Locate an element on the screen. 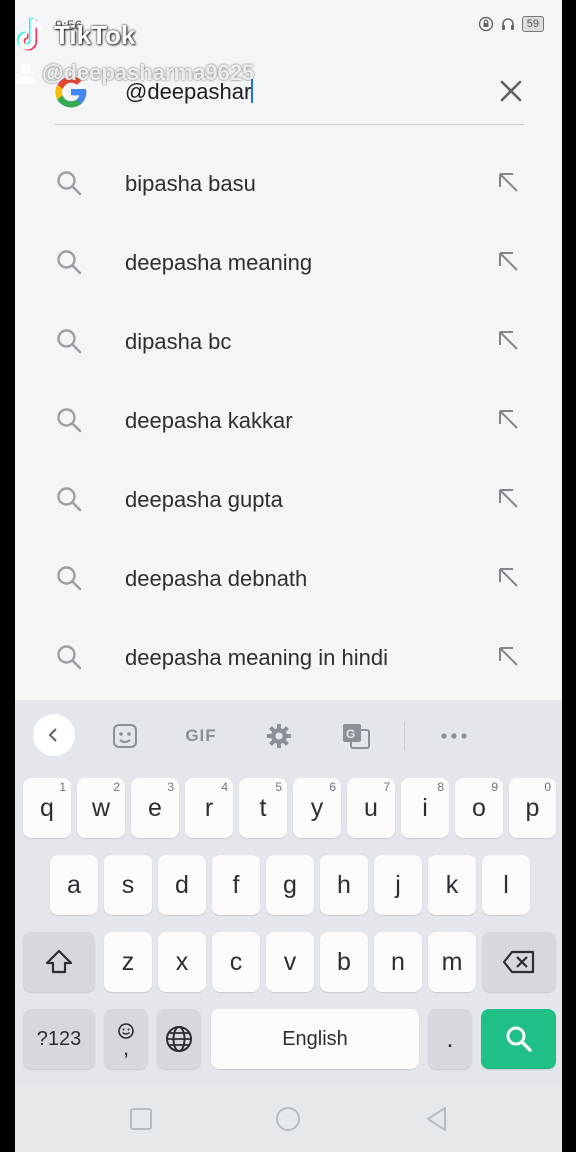  suggestion-item: dipasha bc is located at coordinates (288, 342).